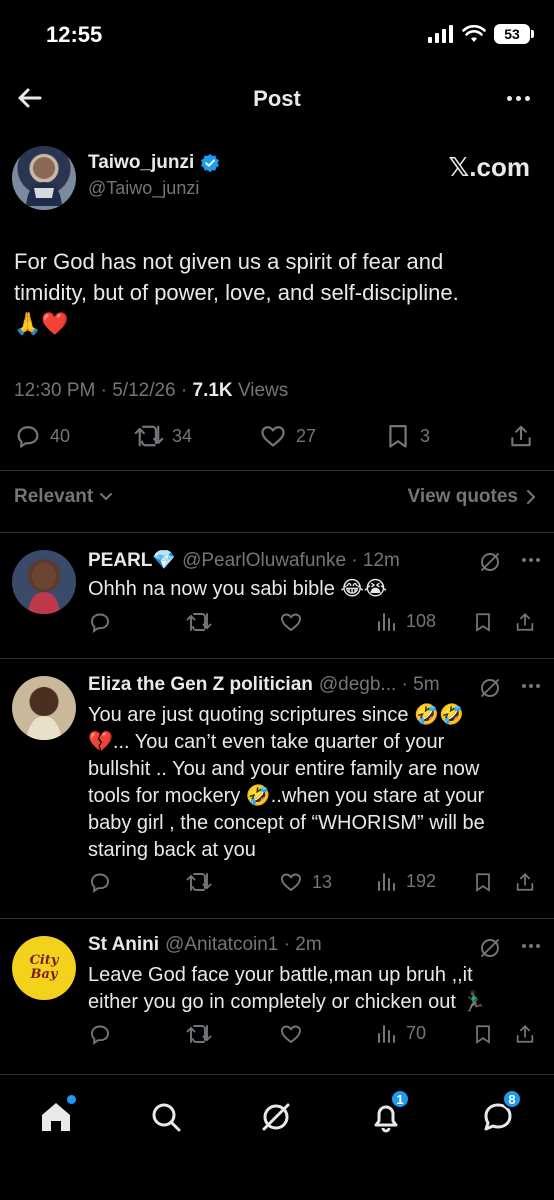  Describe the element at coordinates (471, 497) in the screenshot. I see `view-quotes-link: View quotes` at that location.